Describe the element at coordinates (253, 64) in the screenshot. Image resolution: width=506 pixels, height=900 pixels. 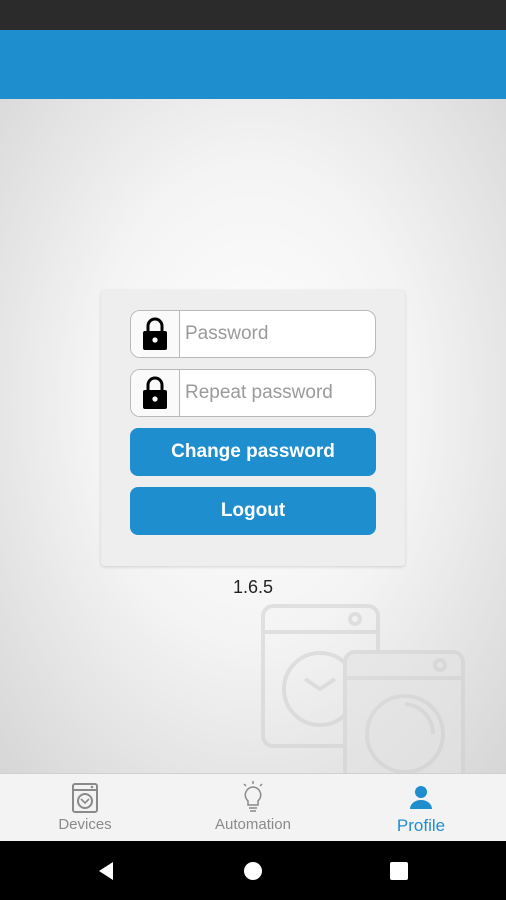
I see `app-bar` at that location.